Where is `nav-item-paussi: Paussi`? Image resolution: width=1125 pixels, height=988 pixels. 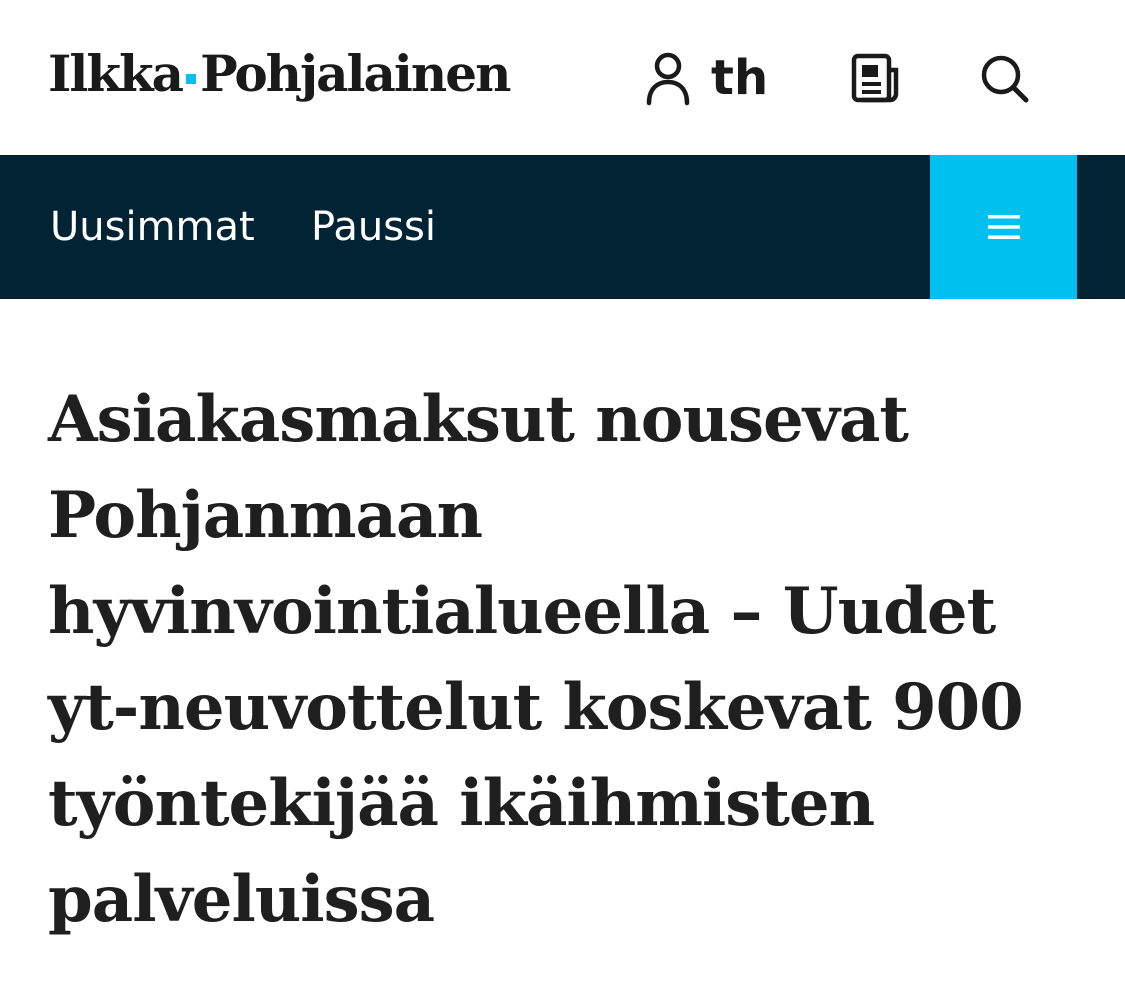
nav-item-paussi: Paussi is located at coordinates (373, 227).